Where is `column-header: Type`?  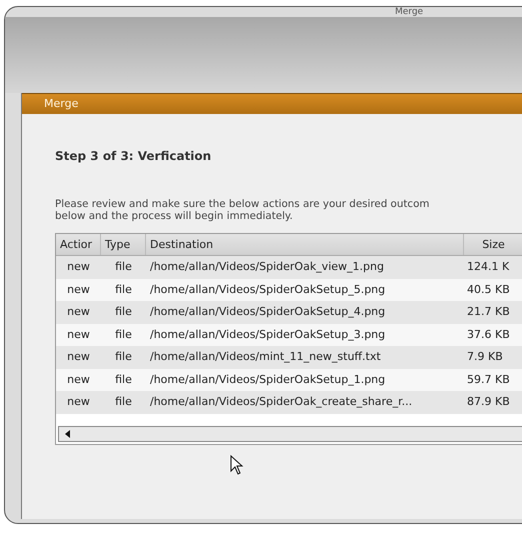
column-header: Type is located at coordinates (123, 244).